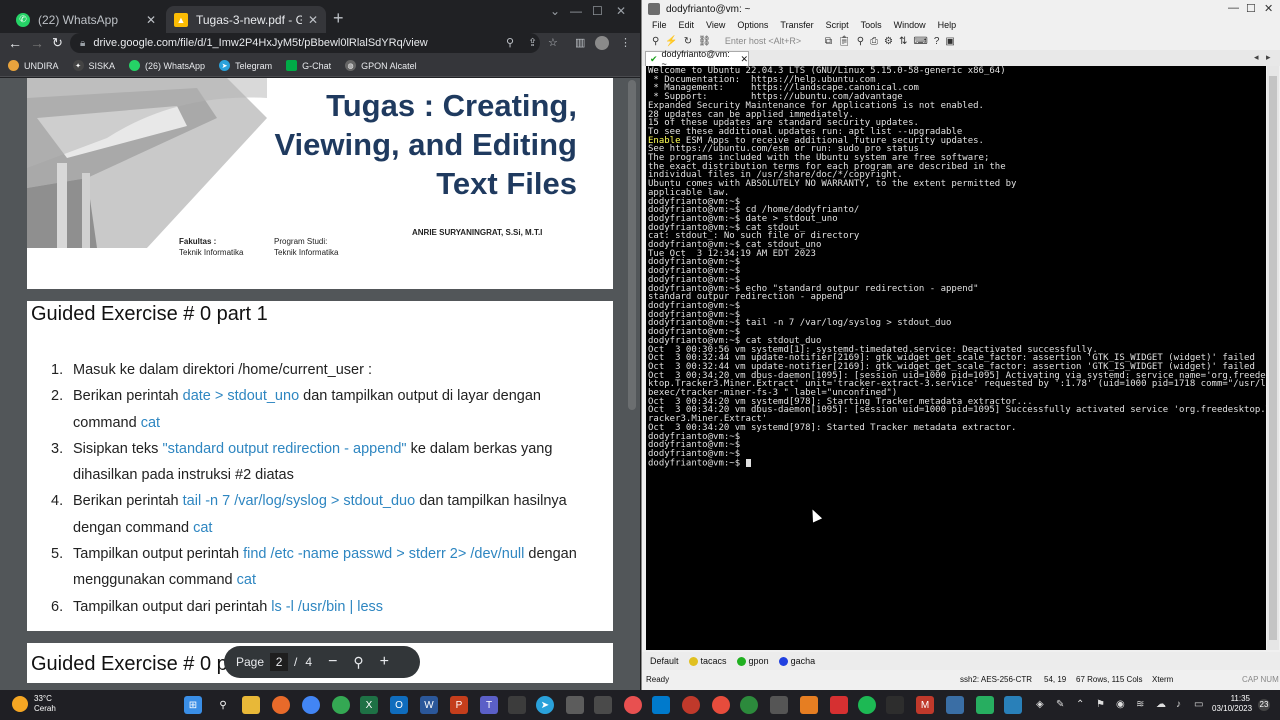  Describe the element at coordinates (752, 661) in the screenshot. I see `session-button-gpon: gpon` at that location.